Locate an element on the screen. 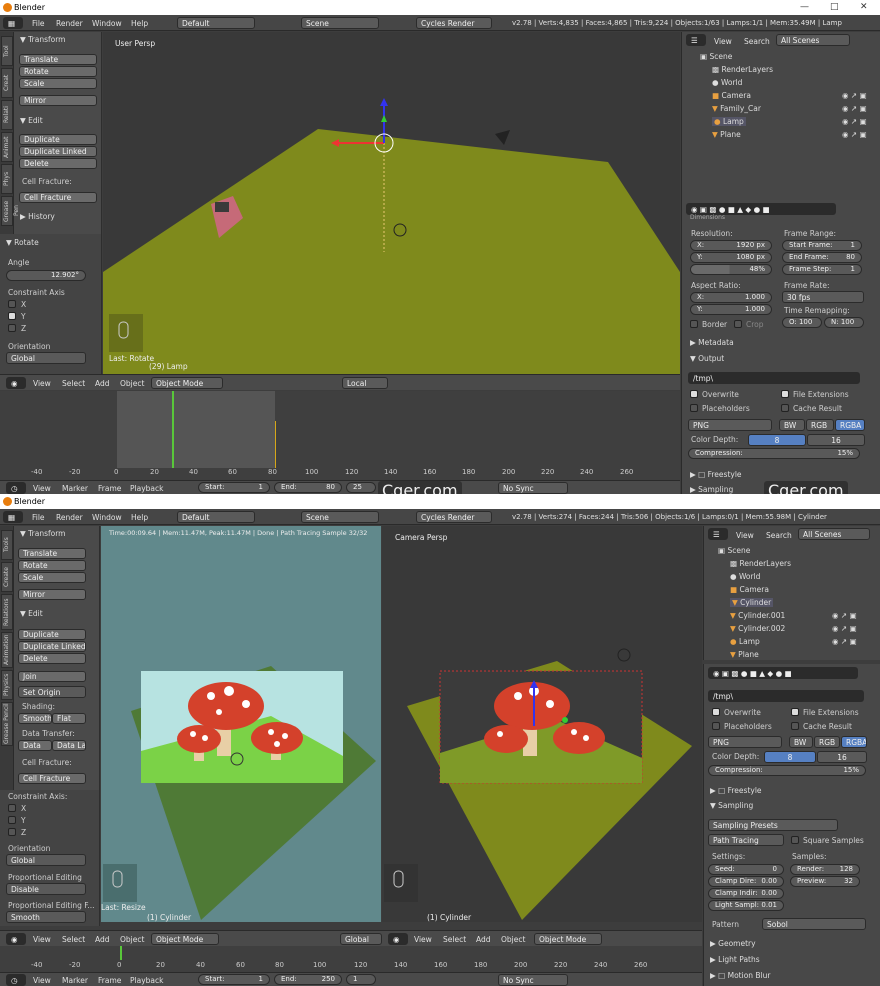 This screenshot has width=880, height=986. current-frame-line is located at coordinates (121, 953).